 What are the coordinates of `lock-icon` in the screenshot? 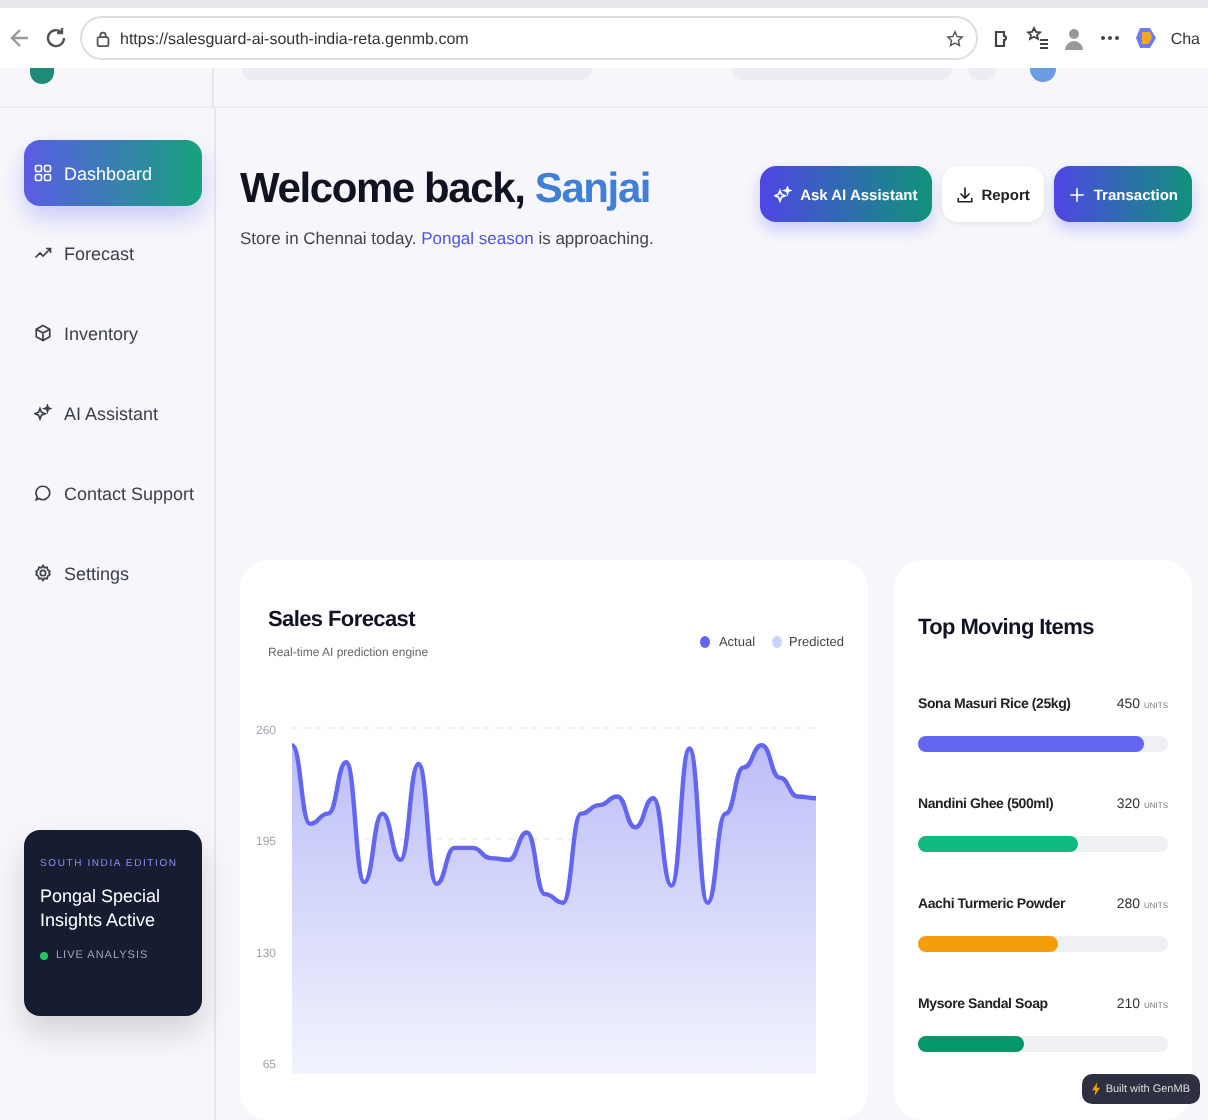 It's located at (103, 38).